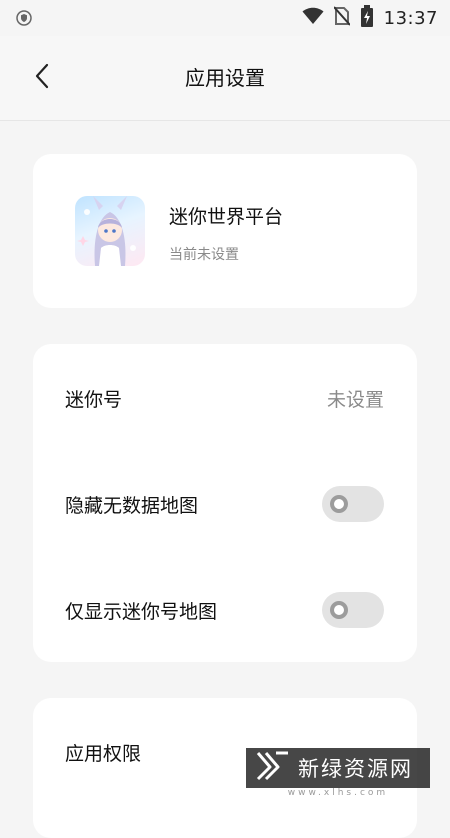 This screenshot has height=838, width=450. What do you see at coordinates (103, 753) in the screenshot?
I see `row-label: 应用权限` at bounding box center [103, 753].